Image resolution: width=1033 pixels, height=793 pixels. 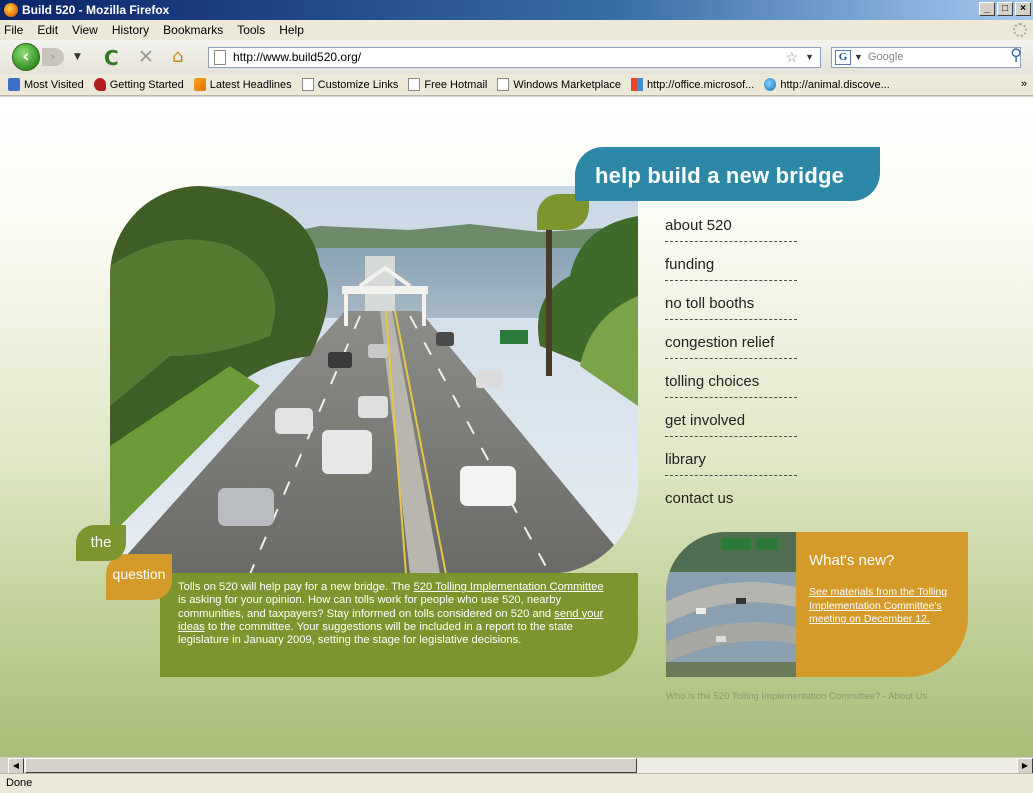 What do you see at coordinates (193, 30) in the screenshot?
I see `menu-bookmarks: Bookmarks` at bounding box center [193, 30].